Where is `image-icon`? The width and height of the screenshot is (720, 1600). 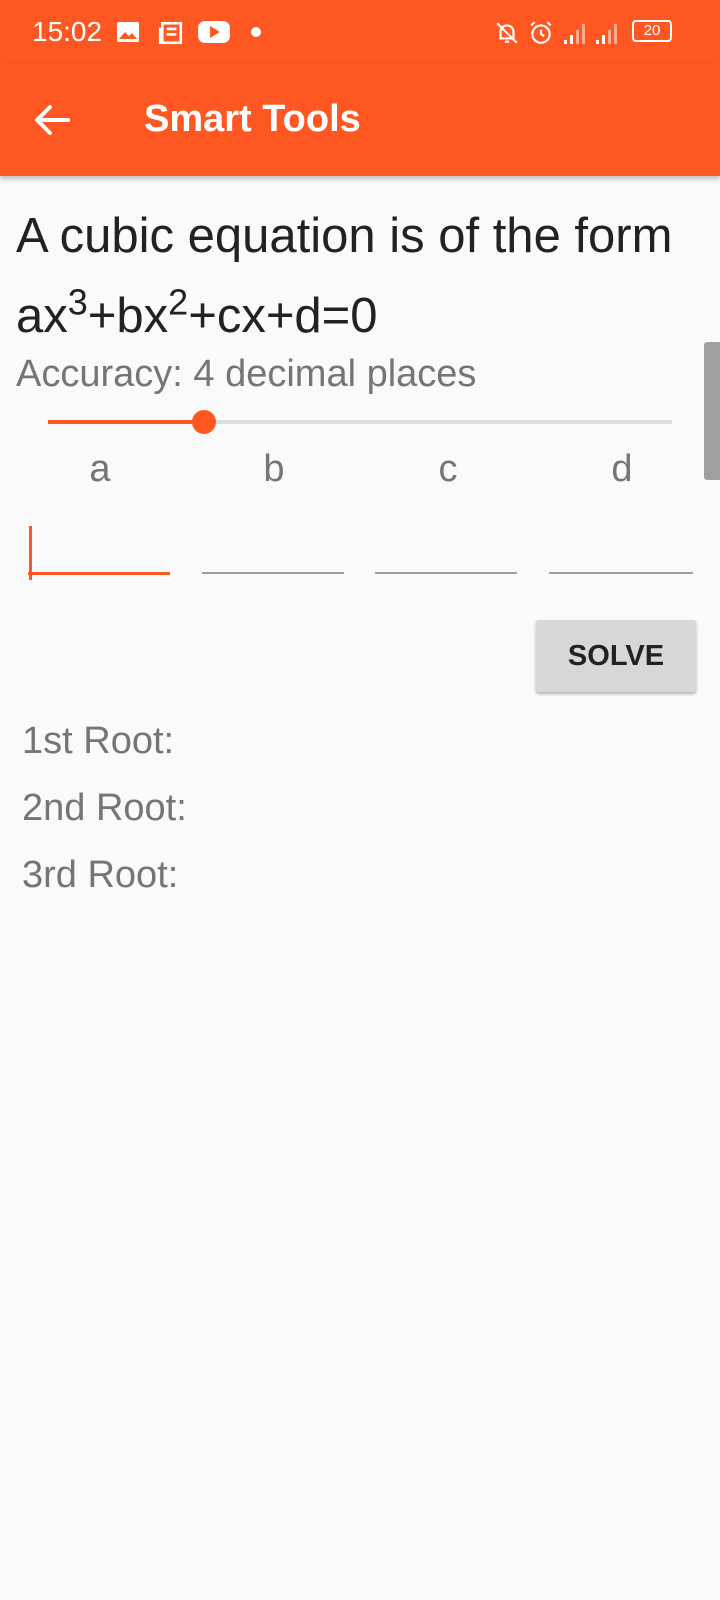 image-icon is located at coordinates (128, 32).